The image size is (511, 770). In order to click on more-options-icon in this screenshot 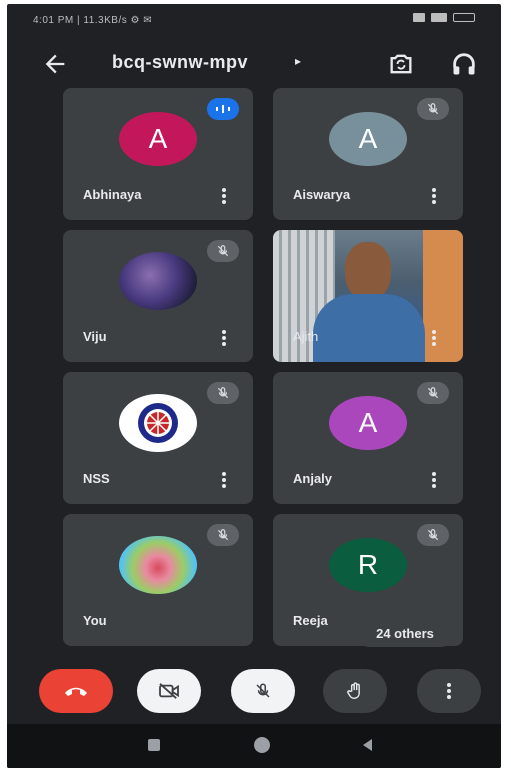, I will do `click(449, 691)`.